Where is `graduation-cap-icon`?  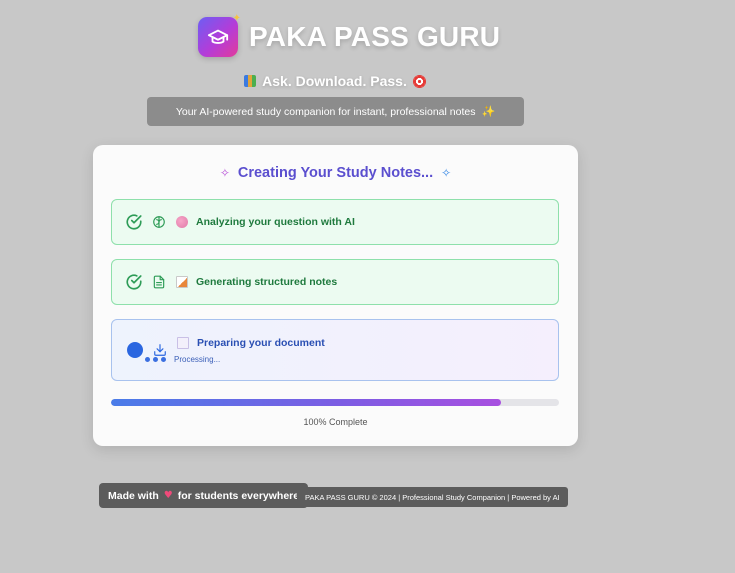 graduation-cap-icon is located at coordinates (218, 36).